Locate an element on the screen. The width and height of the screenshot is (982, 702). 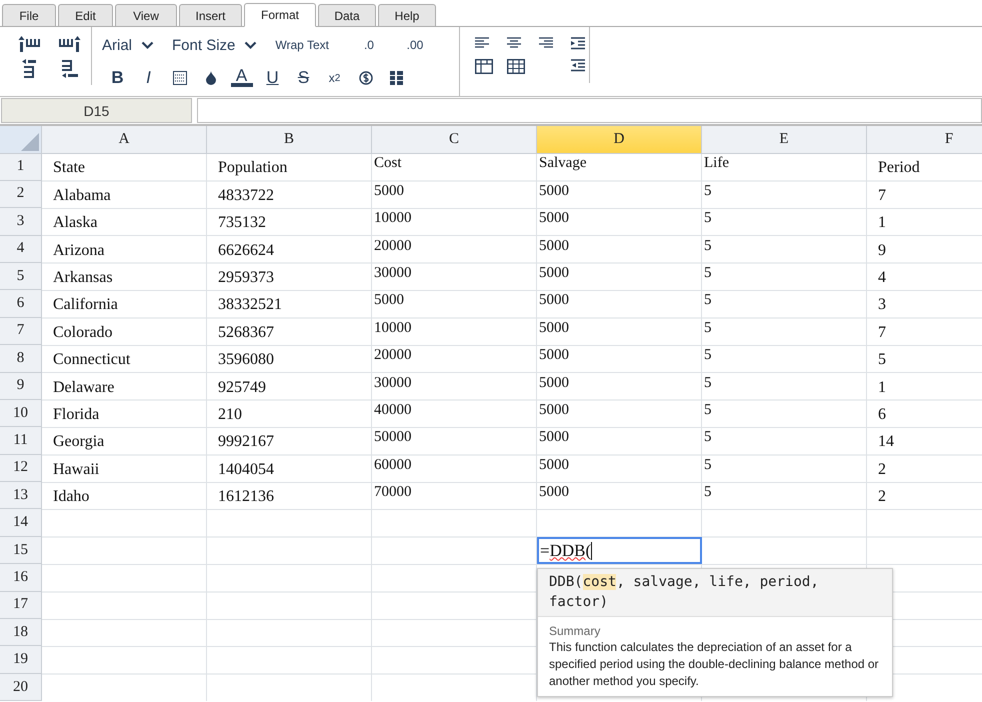
column-header: E is located at coordinates (784, 140).